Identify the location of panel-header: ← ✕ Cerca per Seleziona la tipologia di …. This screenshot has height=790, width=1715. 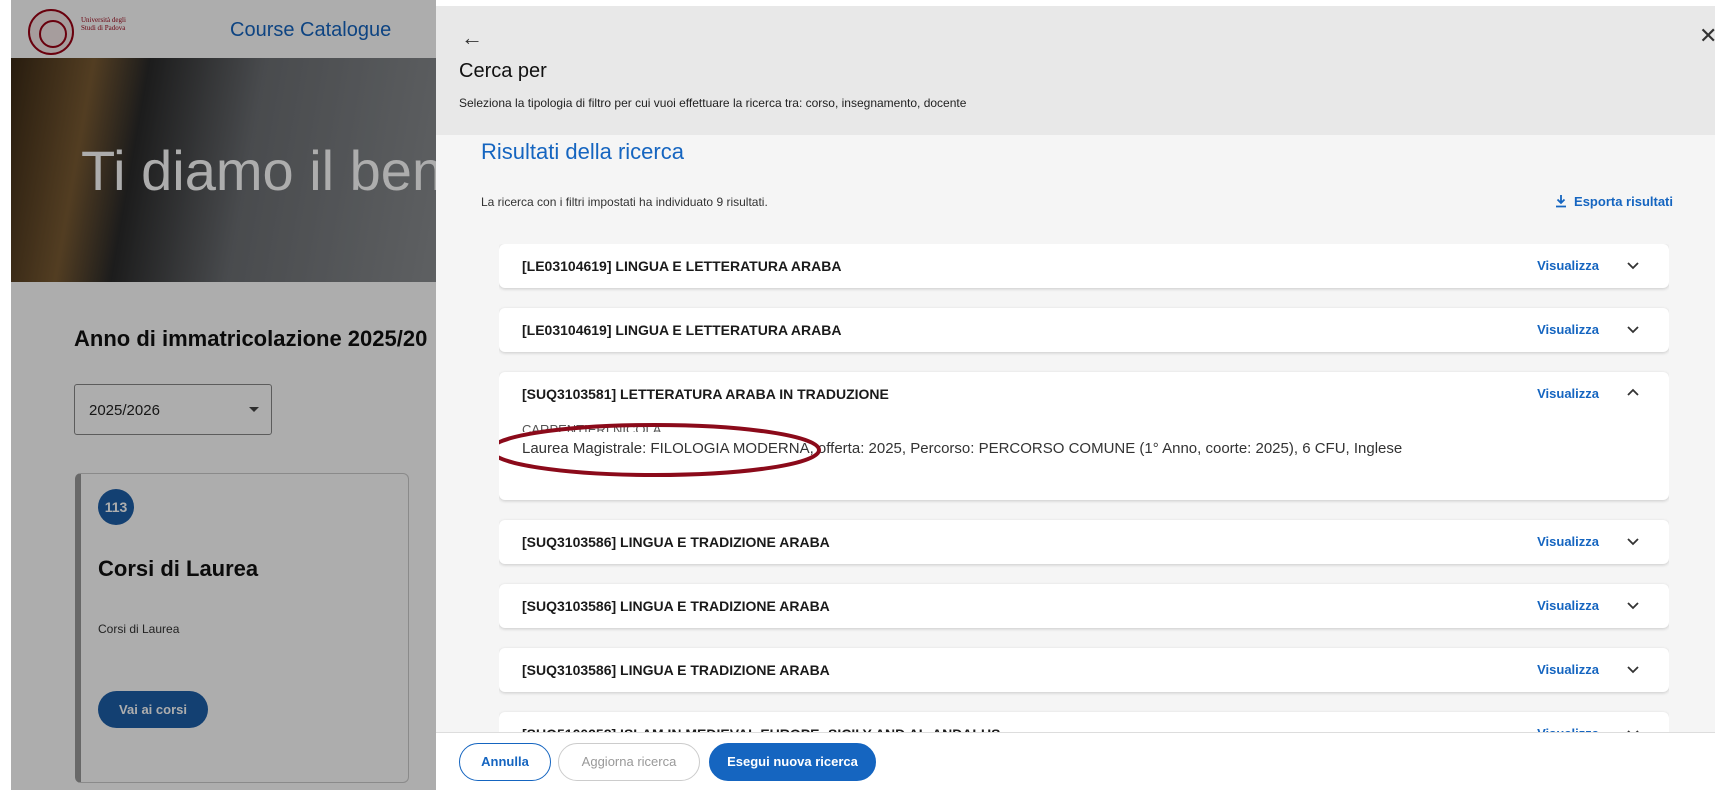
(1075, 70).